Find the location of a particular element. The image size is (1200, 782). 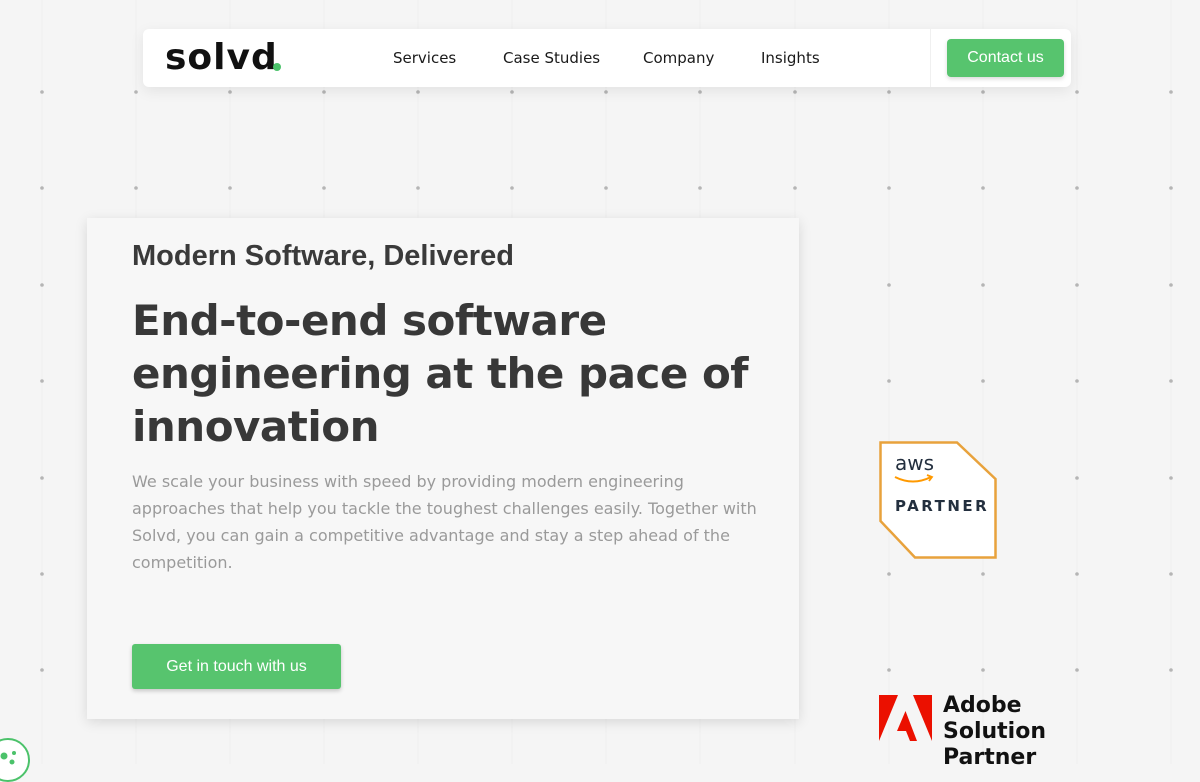

adobe-line2: Solution Partner is located at coordinates (994, 744).